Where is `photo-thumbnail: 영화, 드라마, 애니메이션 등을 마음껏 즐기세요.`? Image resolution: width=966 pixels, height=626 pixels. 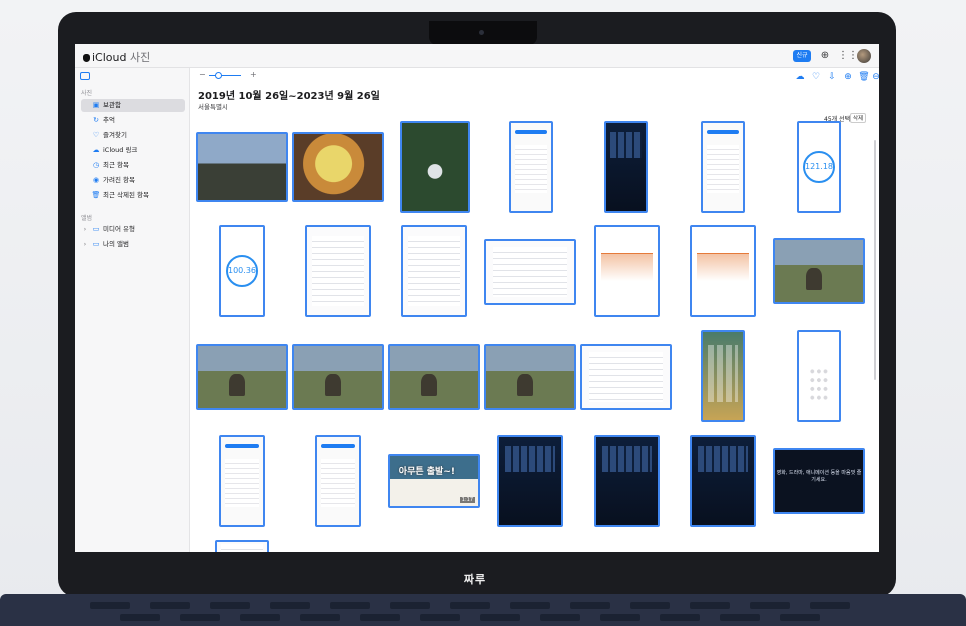
photo-thumbnail: 영화, 드라마, 애니메이션 등을 마음껏 즐기세요. is located at coordinates (819, 481).